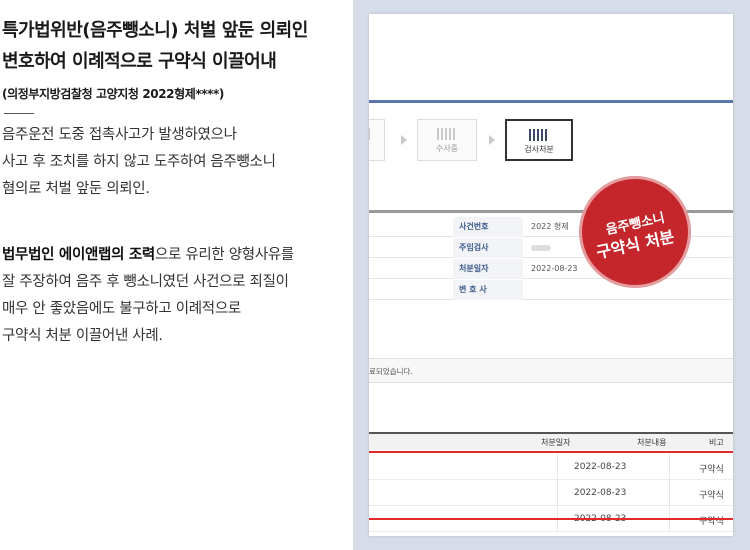 The width and height of the screenshot is (750, 550). What do you see at coordinates (488, 227) in the screenshot?
I see `info-key: 사건번호` at bounding box center [488, 227].